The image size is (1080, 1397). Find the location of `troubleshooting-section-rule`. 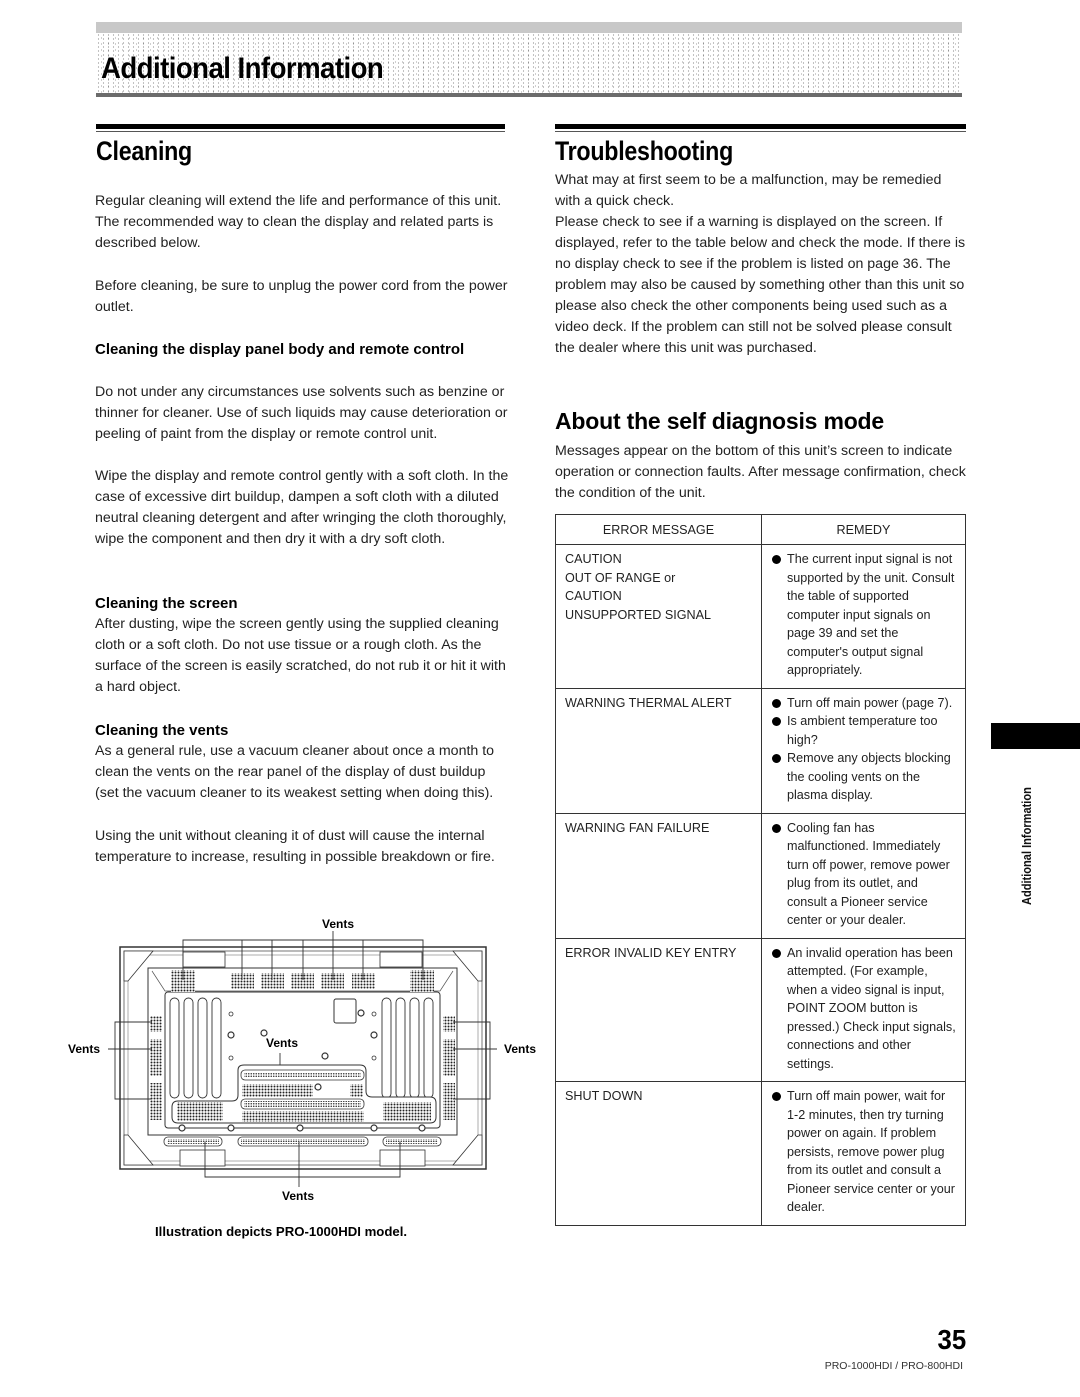

troubleshooting-section-rule is located at coordinates (760, 128).